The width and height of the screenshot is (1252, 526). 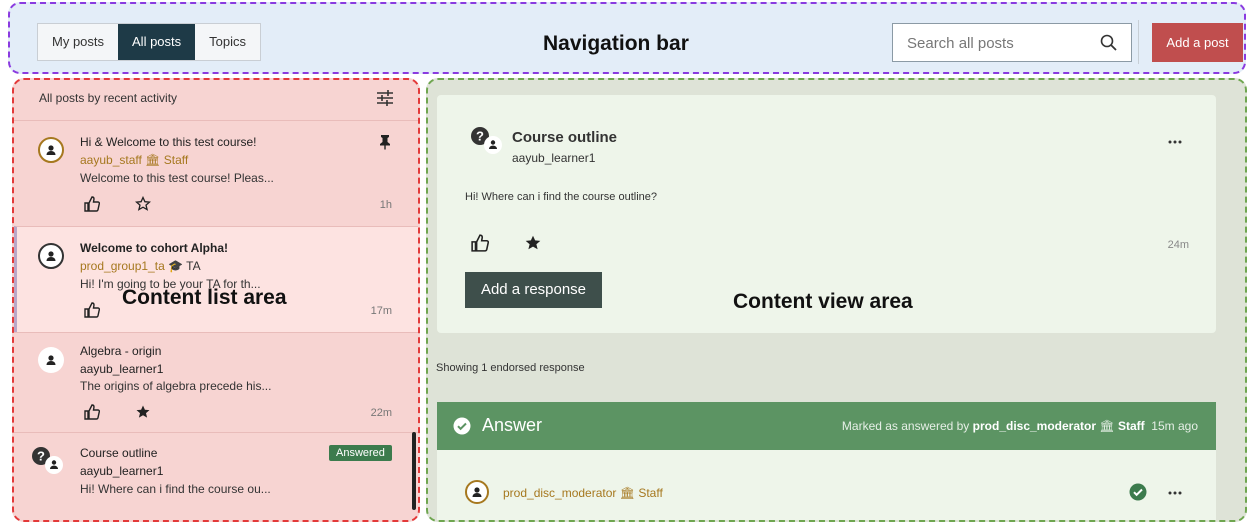 What do you see at coordinates (157, 42) in the screenshot?
I see `tab-all-posts: All posts` at bounding box center [157, 42].